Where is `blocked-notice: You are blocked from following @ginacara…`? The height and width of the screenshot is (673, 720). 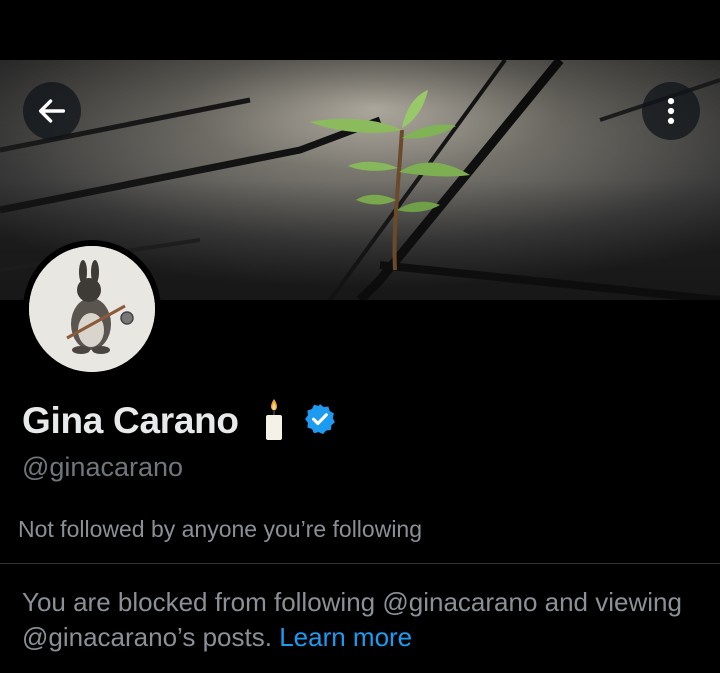 blocked-notice: You are blocked from following @ginacara… is located at coordinates (362, 620).